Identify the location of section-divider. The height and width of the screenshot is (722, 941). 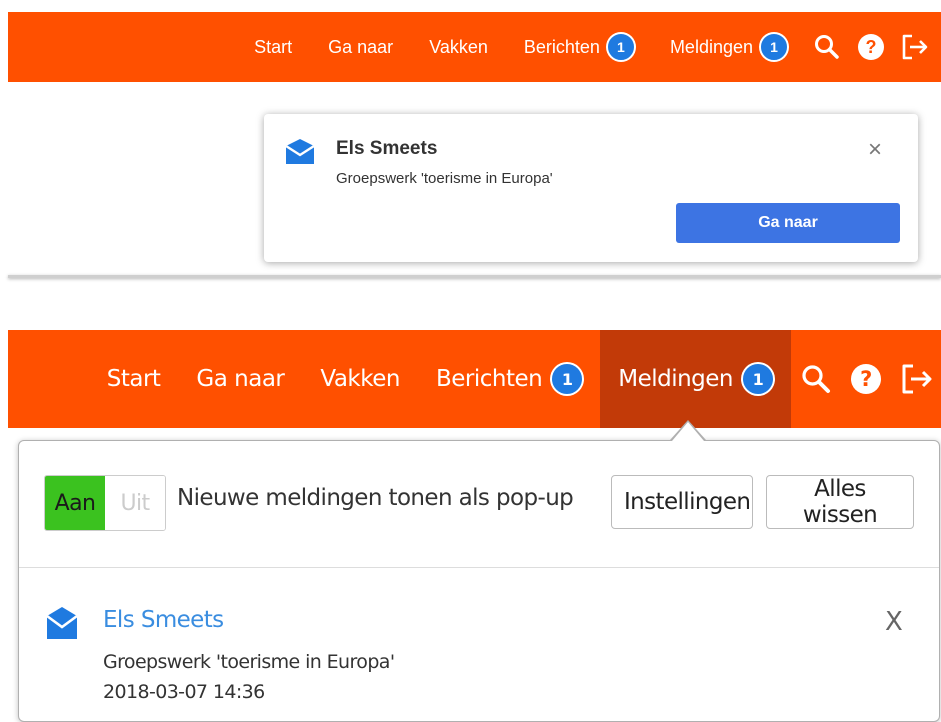
(474, 276).